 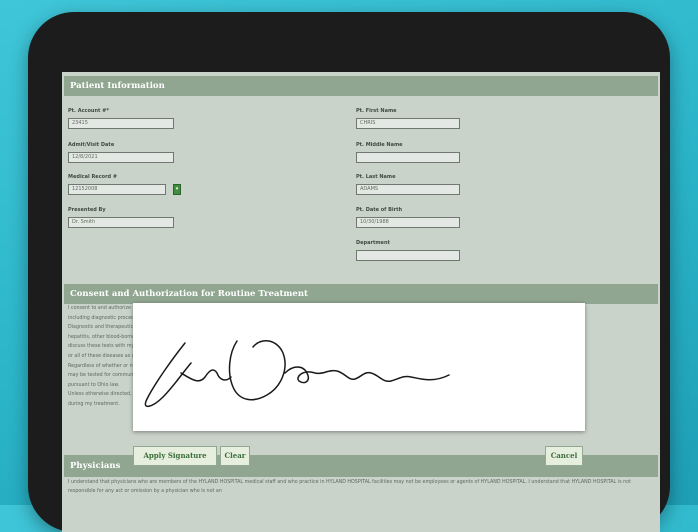 I want to click on presented-by-label: Presented By, so click(x=87, y=210).